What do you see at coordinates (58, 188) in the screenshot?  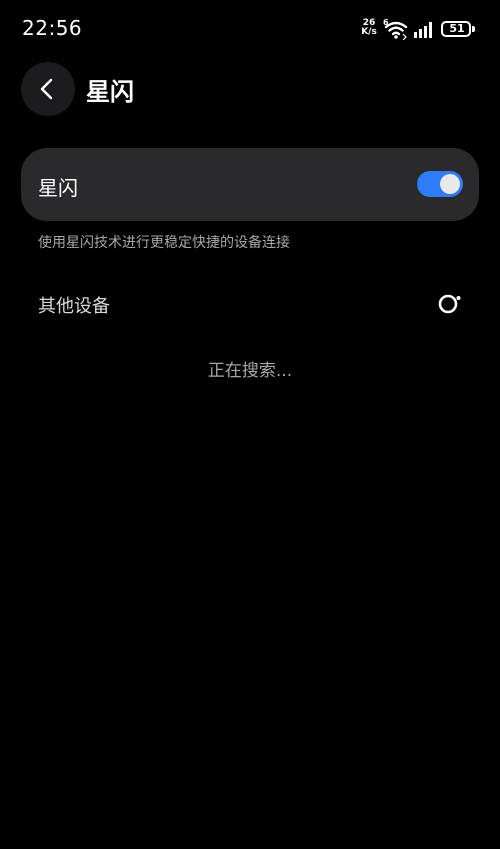 I see `nearlink-toggle-label: 星闪` at bounding box center [58, 188].